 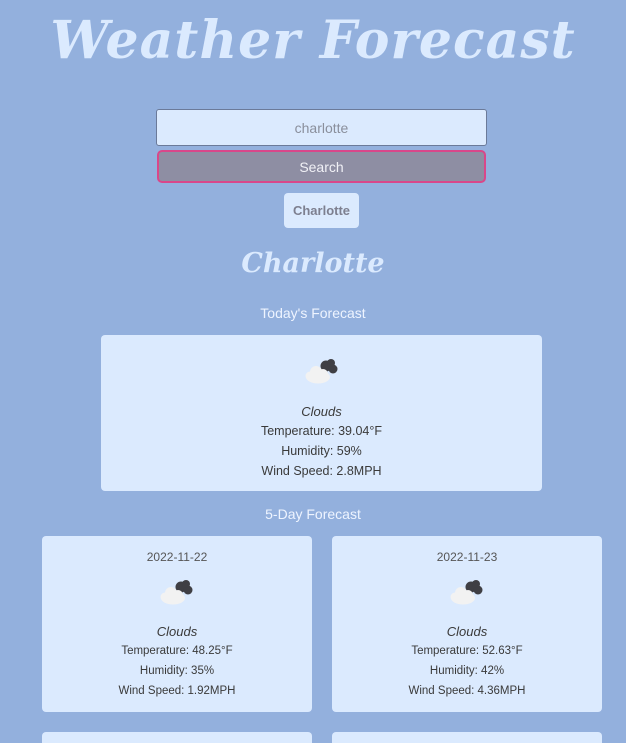 I want to click on five-day-heading: 5-Day Forecast, so click(x=313, y=514).